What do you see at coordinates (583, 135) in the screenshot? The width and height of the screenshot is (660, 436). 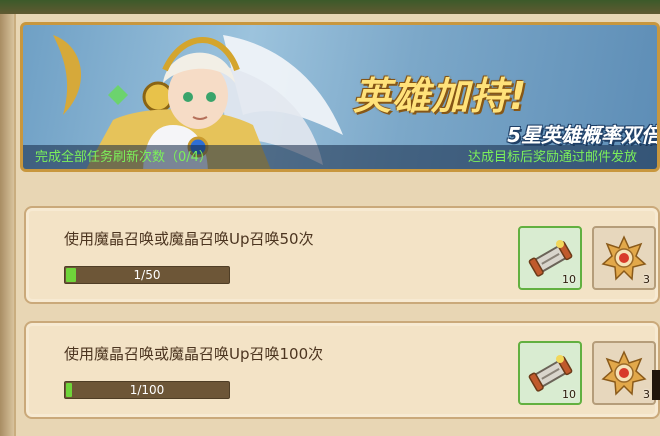 I see `banner-subtitle: 5星英雄概率双倍` at bounding box center [583, 135].